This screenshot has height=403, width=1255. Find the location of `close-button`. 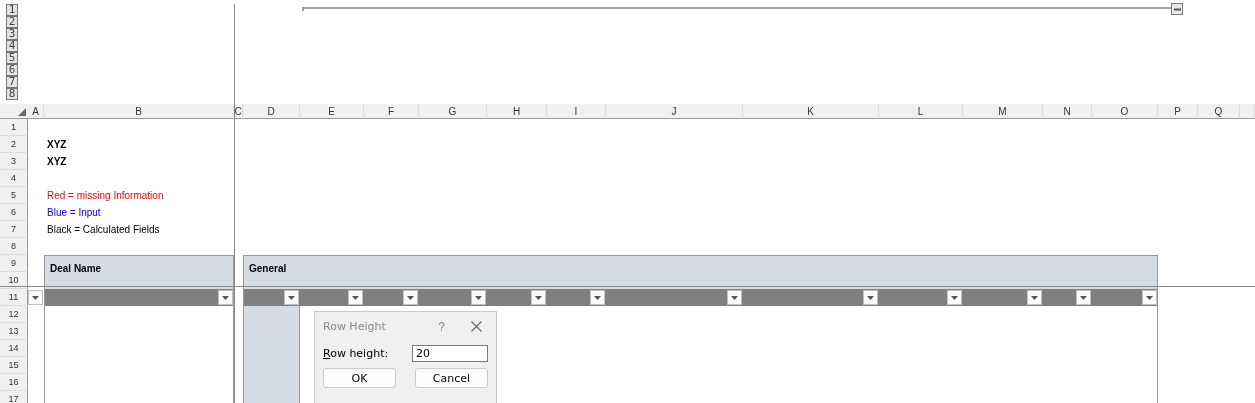

close-button is located at coordinates (476, 326).